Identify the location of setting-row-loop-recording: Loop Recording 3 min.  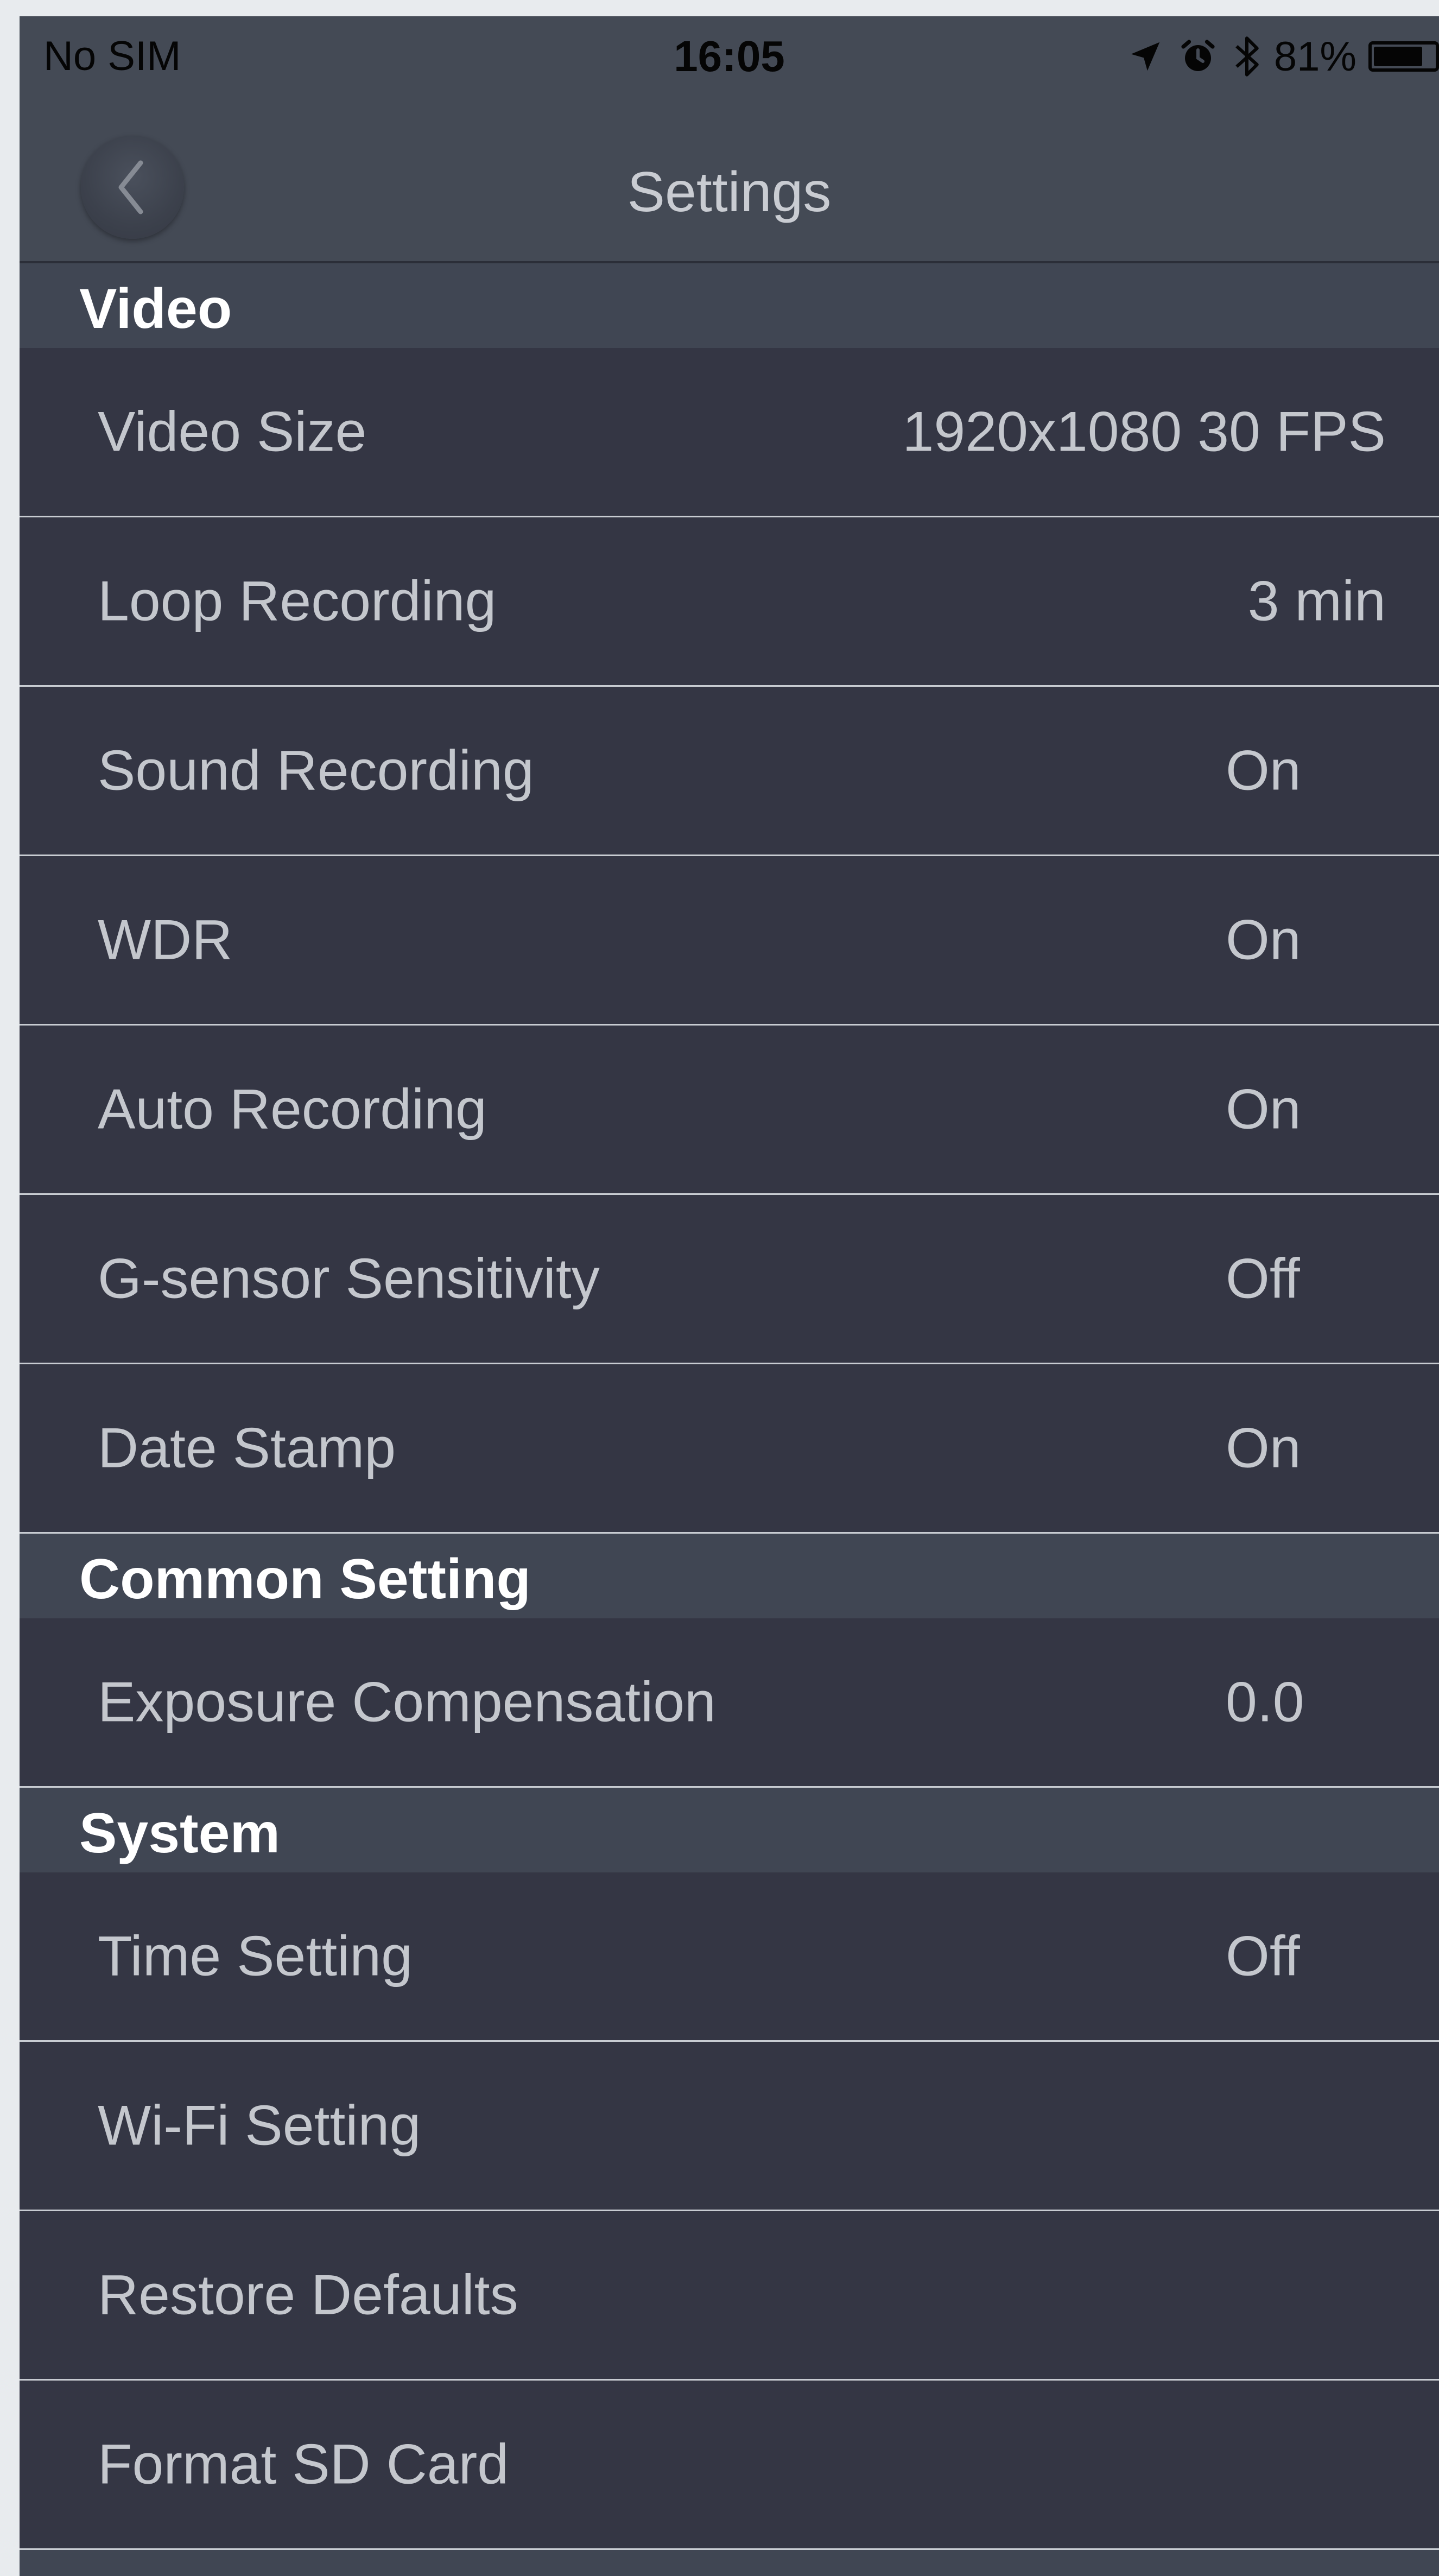
(729, 602).